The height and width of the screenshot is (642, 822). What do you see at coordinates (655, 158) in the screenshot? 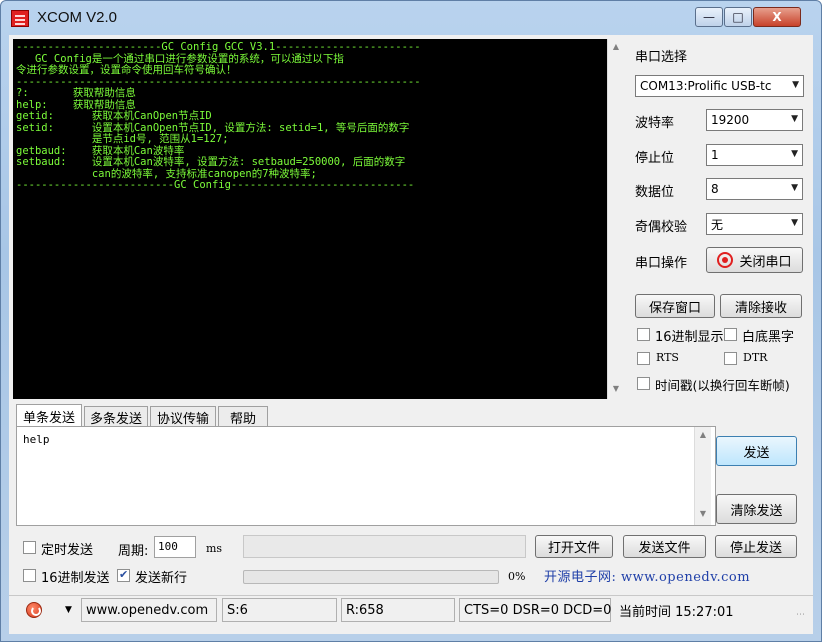
I see `stop-bits-label: 停止位` at bounding box center [655, 158].